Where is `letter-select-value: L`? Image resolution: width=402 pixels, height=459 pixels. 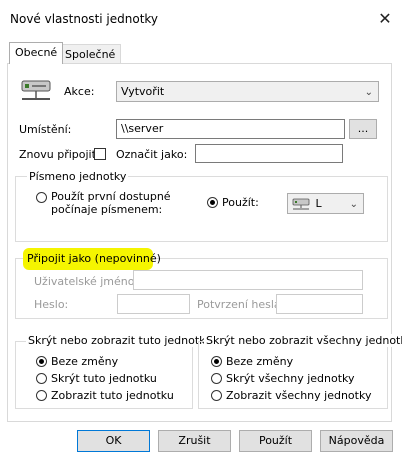 letter-select-value: L is located at coordinates (318, 203).